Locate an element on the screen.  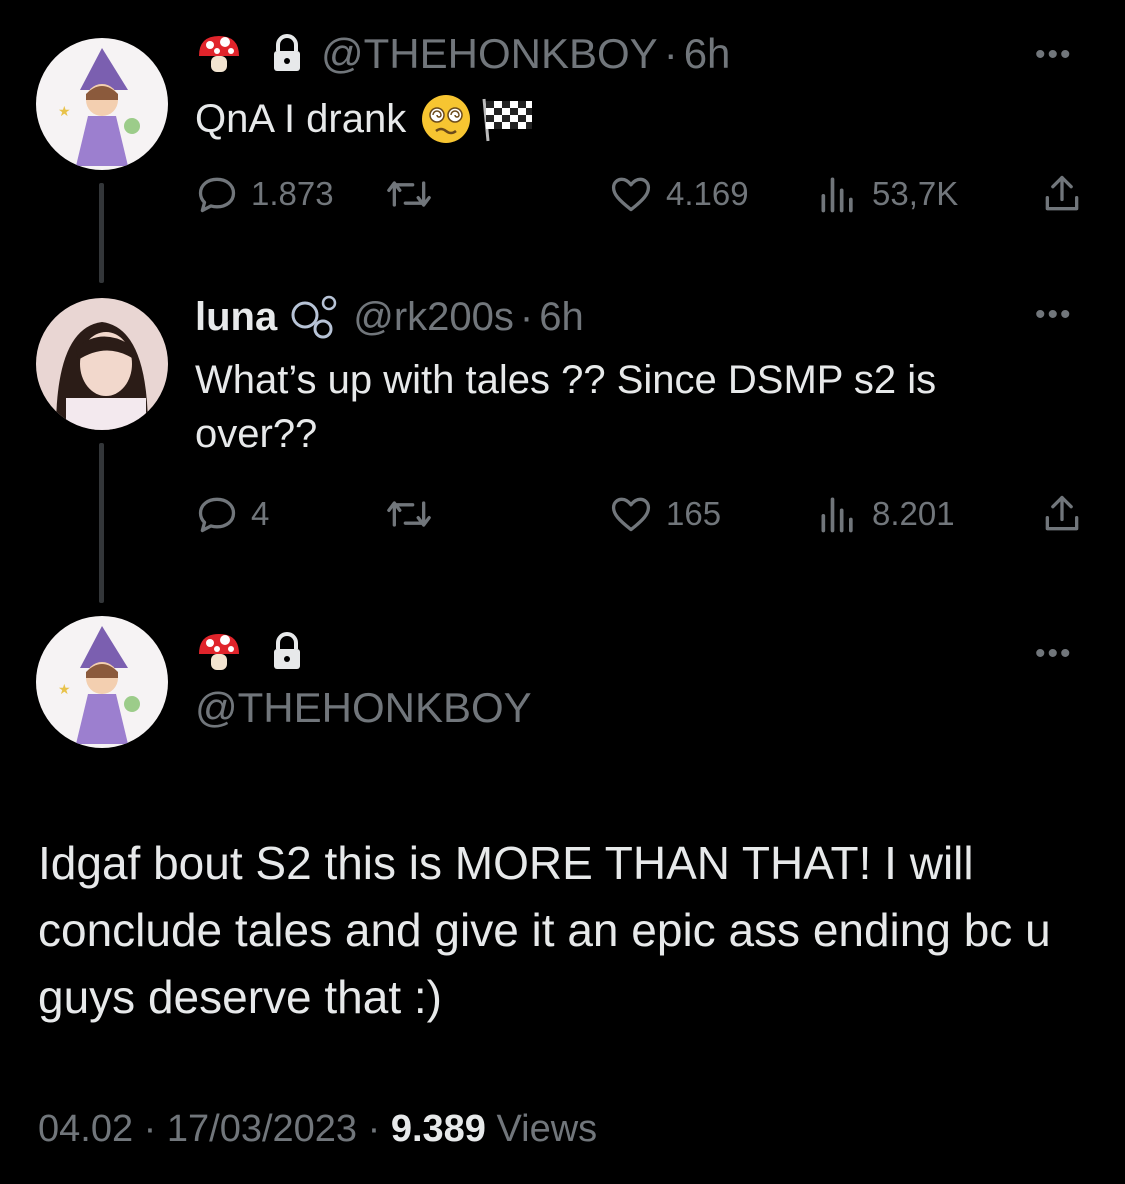
tweet2-time: 6h is located at coordinates (561, 317).